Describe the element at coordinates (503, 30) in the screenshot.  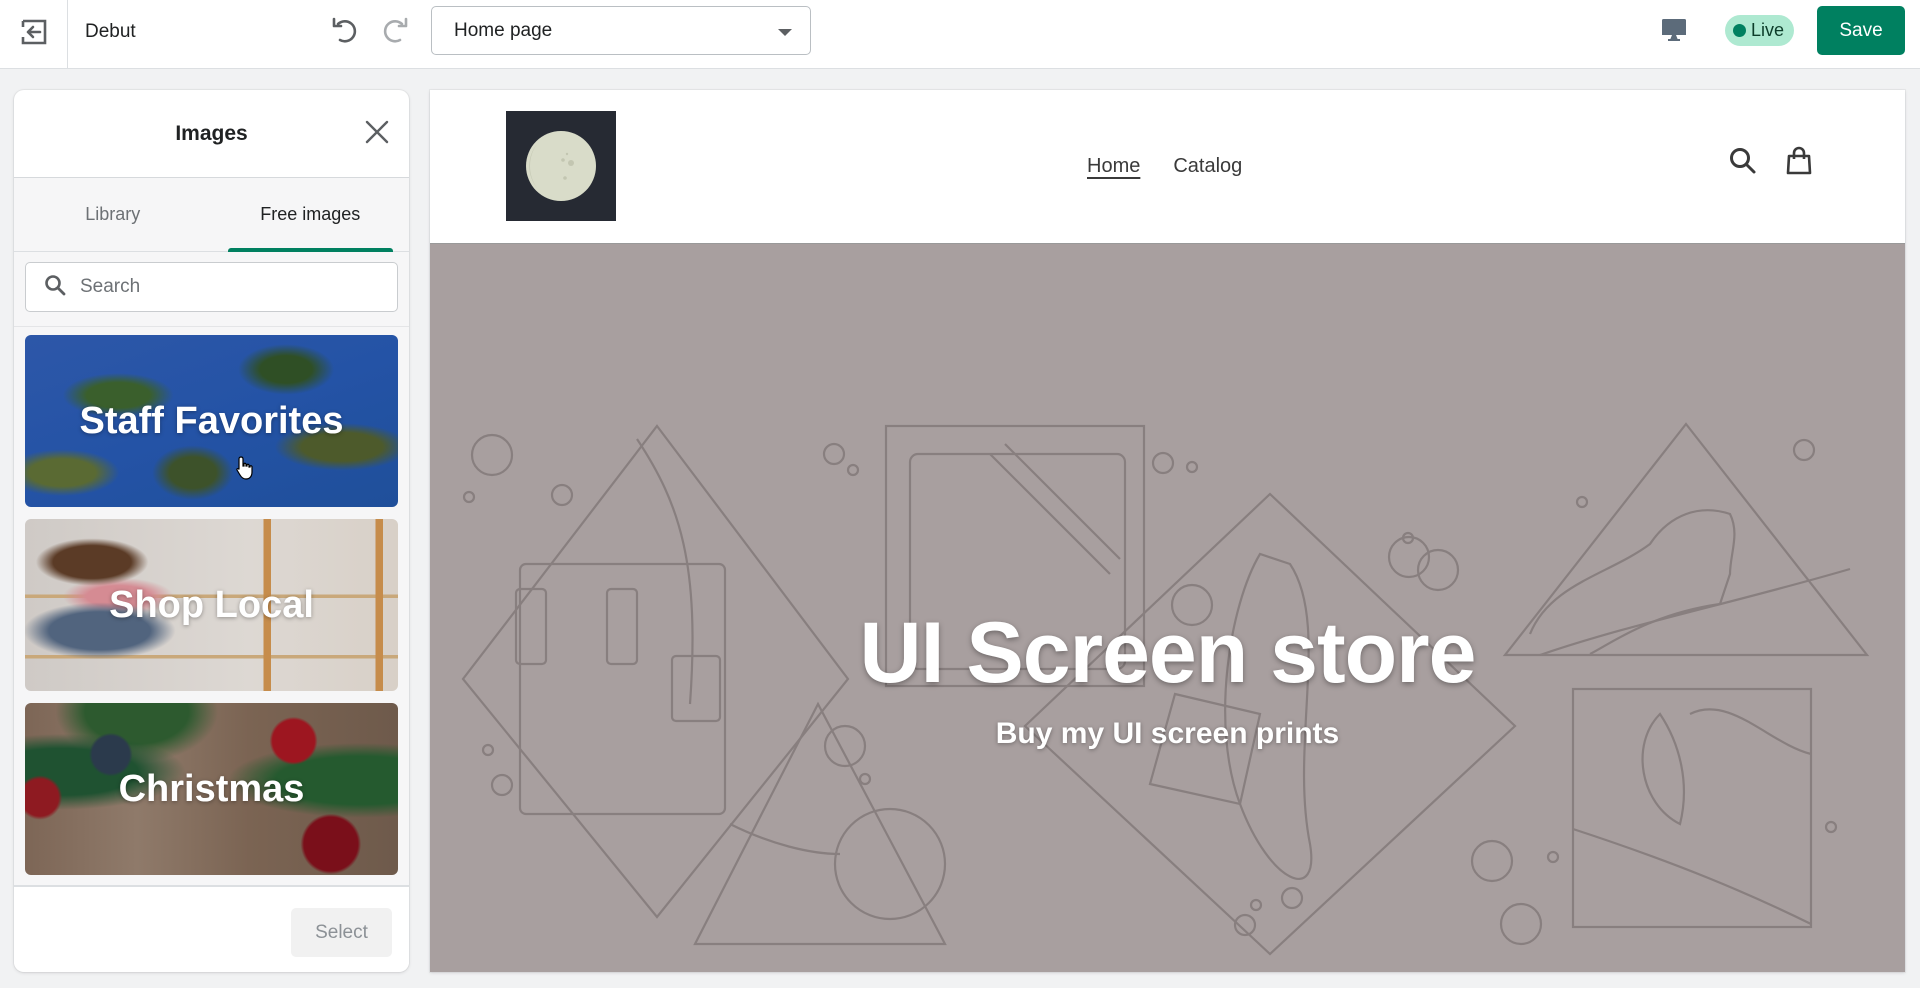
I see `page-select-value: Home page` at that location.